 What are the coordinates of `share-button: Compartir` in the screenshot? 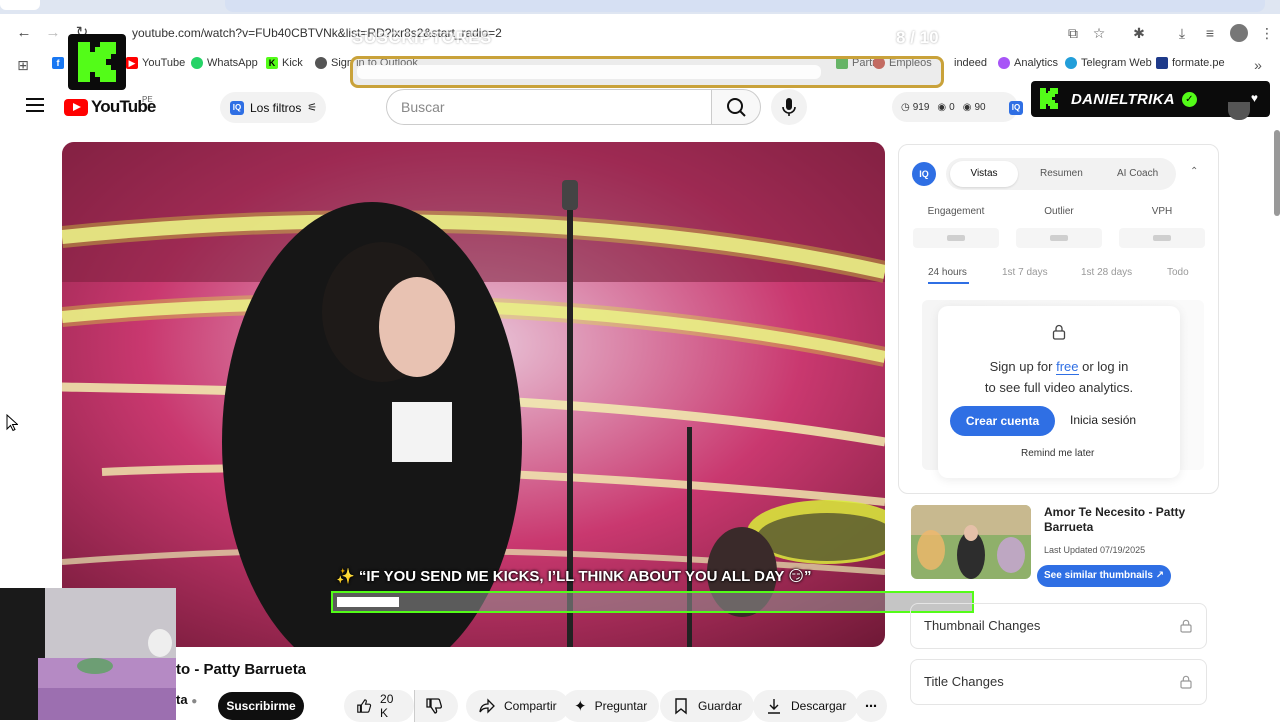 It's located at (517, 706).